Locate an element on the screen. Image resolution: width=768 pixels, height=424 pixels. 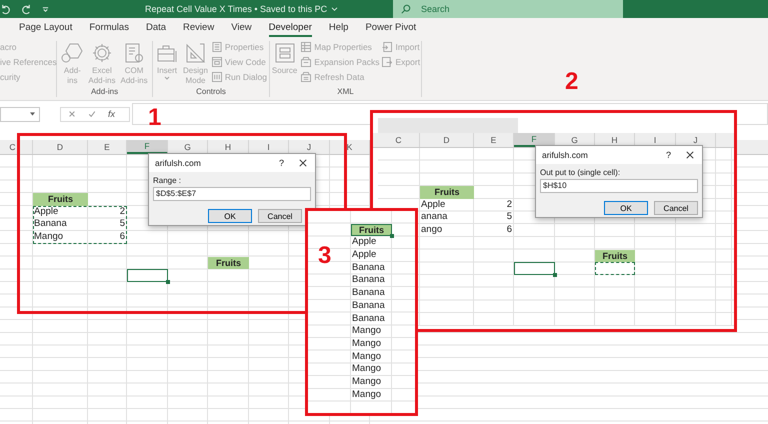
code-window-icon is located at coordinates (217, 62).